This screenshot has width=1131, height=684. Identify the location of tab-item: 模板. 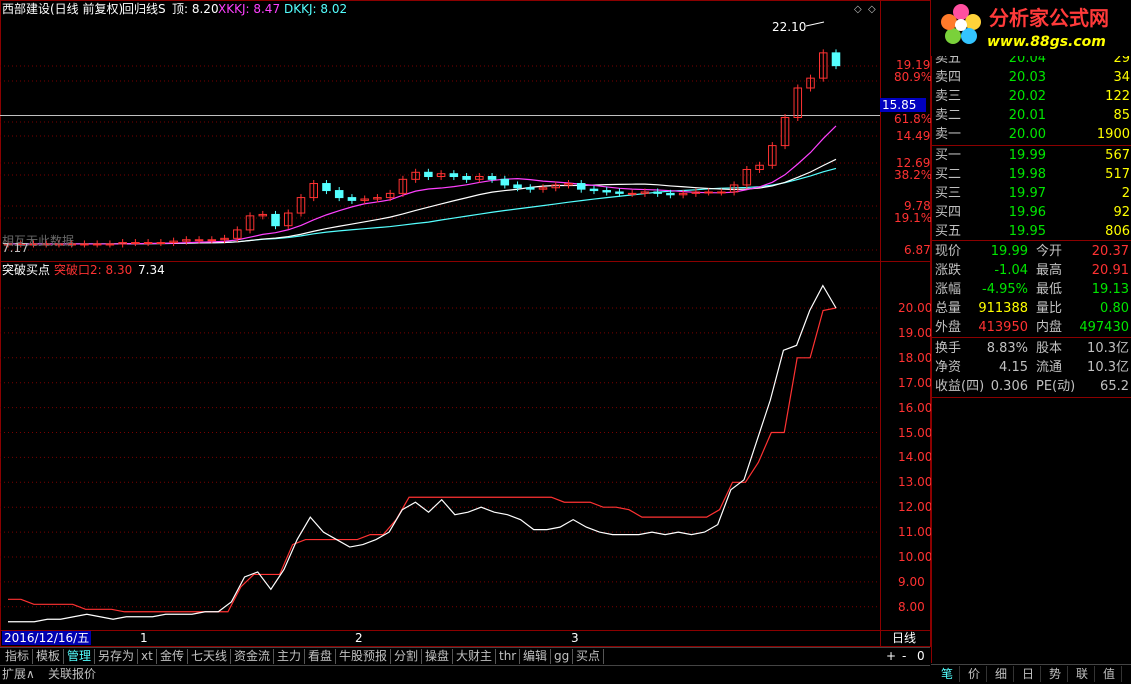
(49, 656).